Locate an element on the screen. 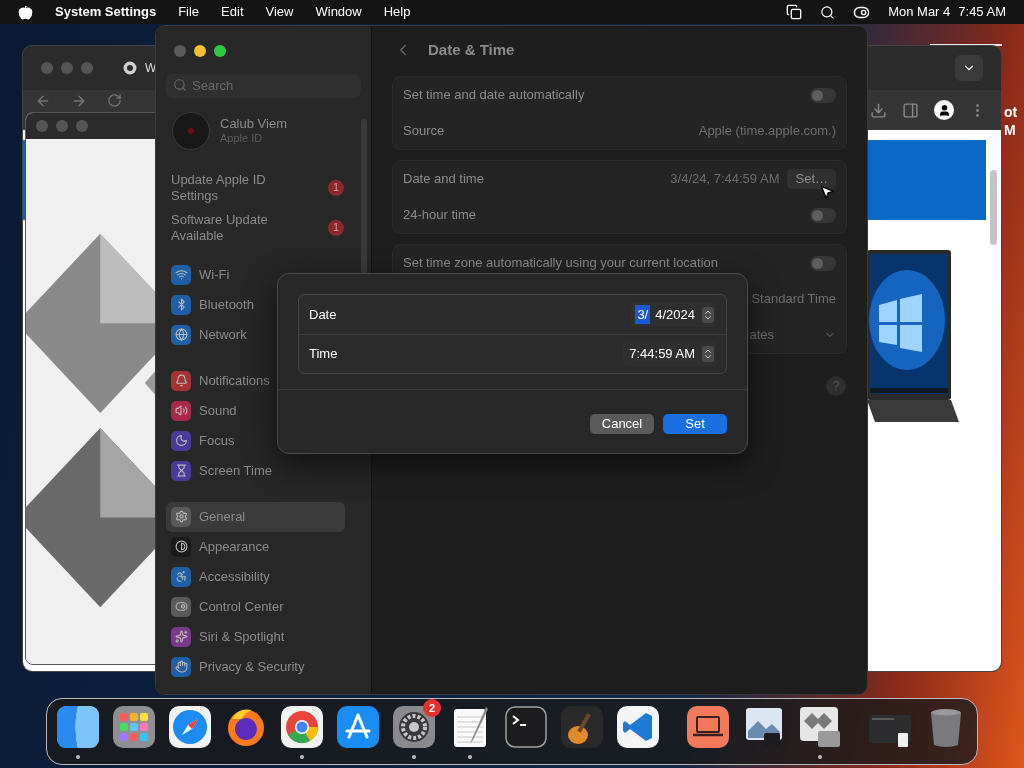 The image size is (1024, 768). setting-value: ates is located at coordinates (761, 335).